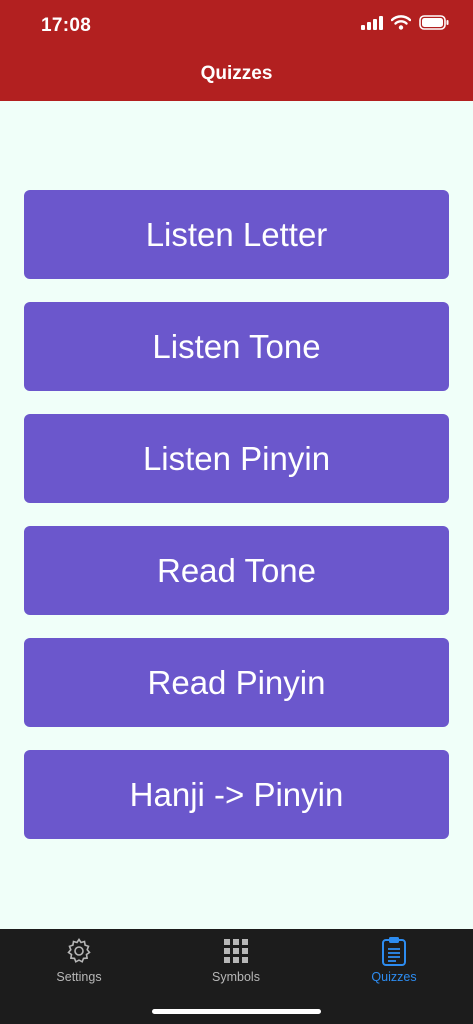  What do you see at coordinates (372, 25) in the screenshot?
I see `signal-icon` at bounding box center [372, 25].